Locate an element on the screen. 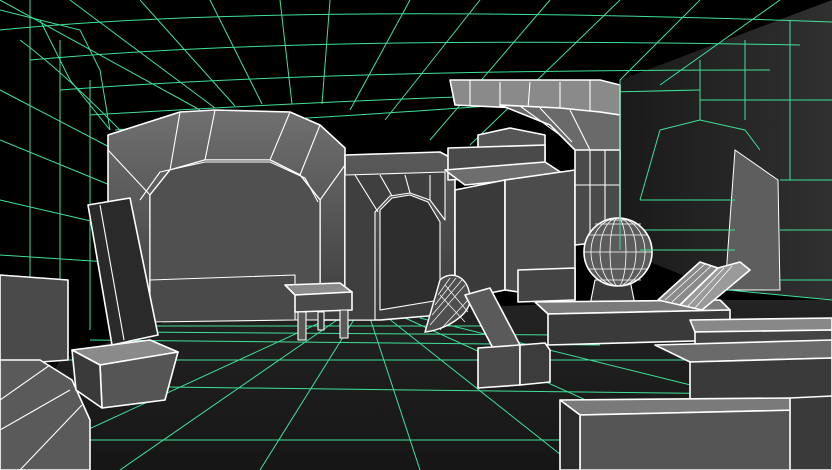  step-right-block is located at coordinates (810, 432).